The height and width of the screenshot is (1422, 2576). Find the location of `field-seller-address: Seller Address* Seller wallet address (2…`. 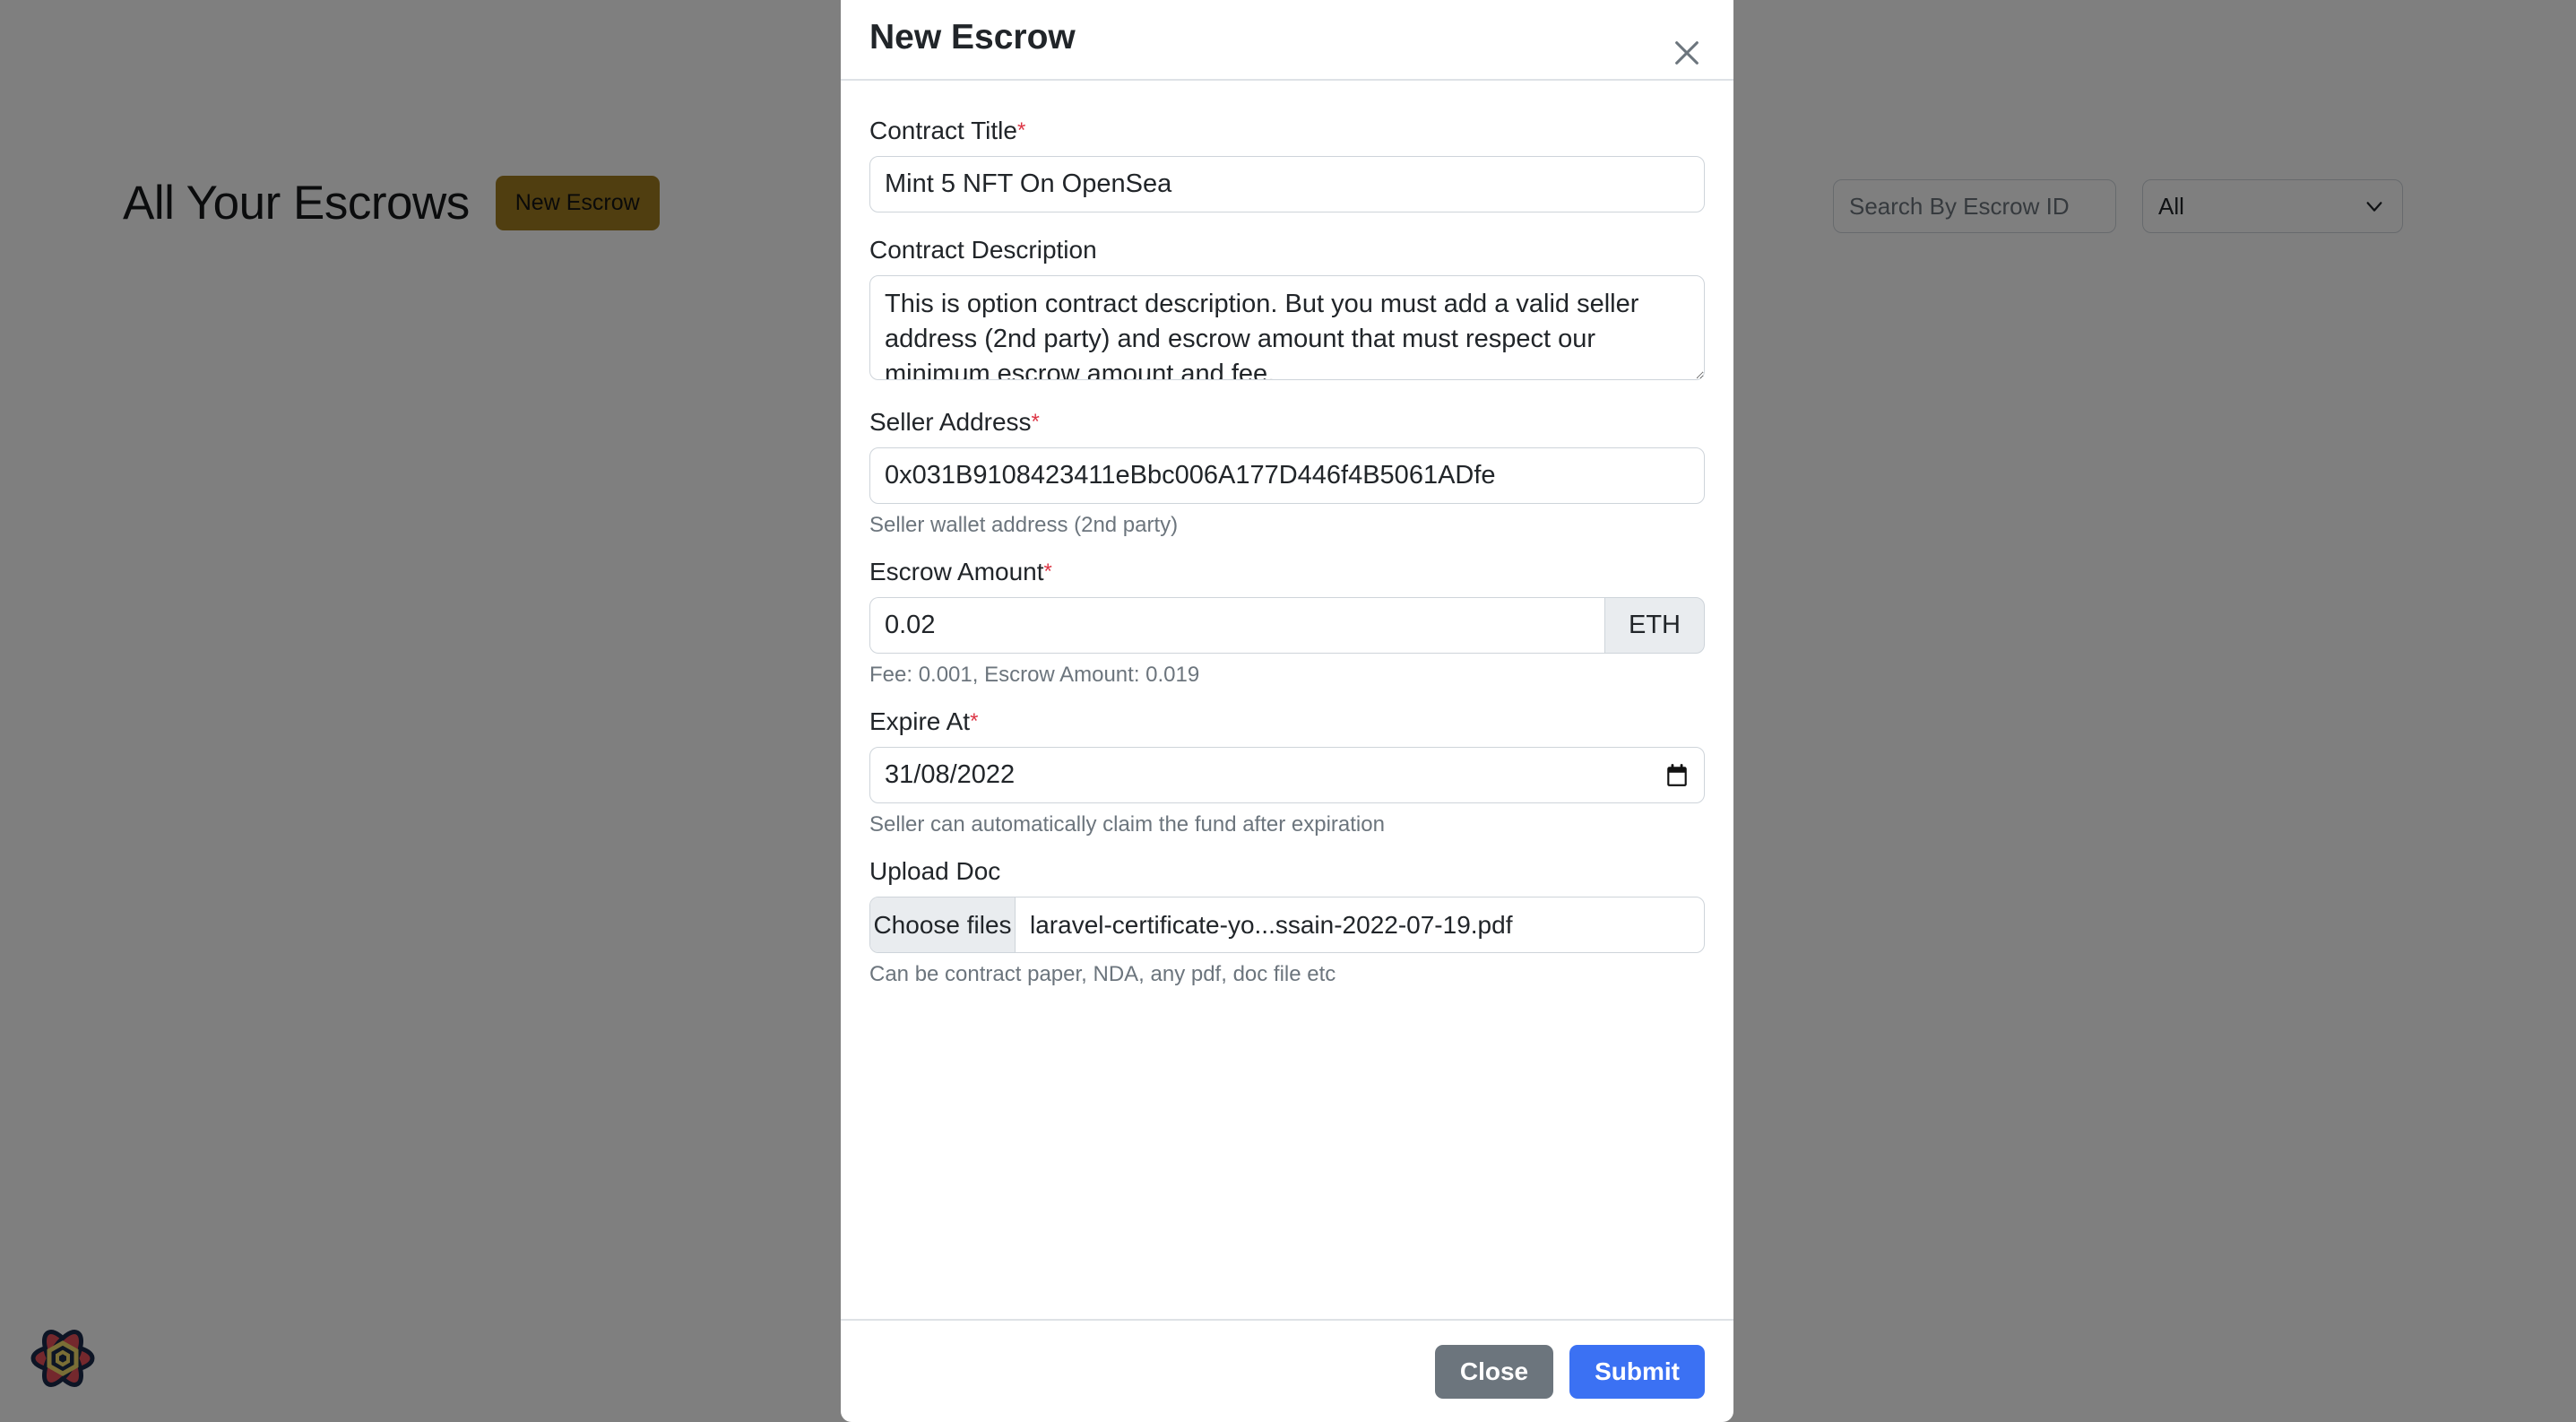

field-seller-address: Seller Address* Seller wallet address (2… is located at coordinates (1287, 473).